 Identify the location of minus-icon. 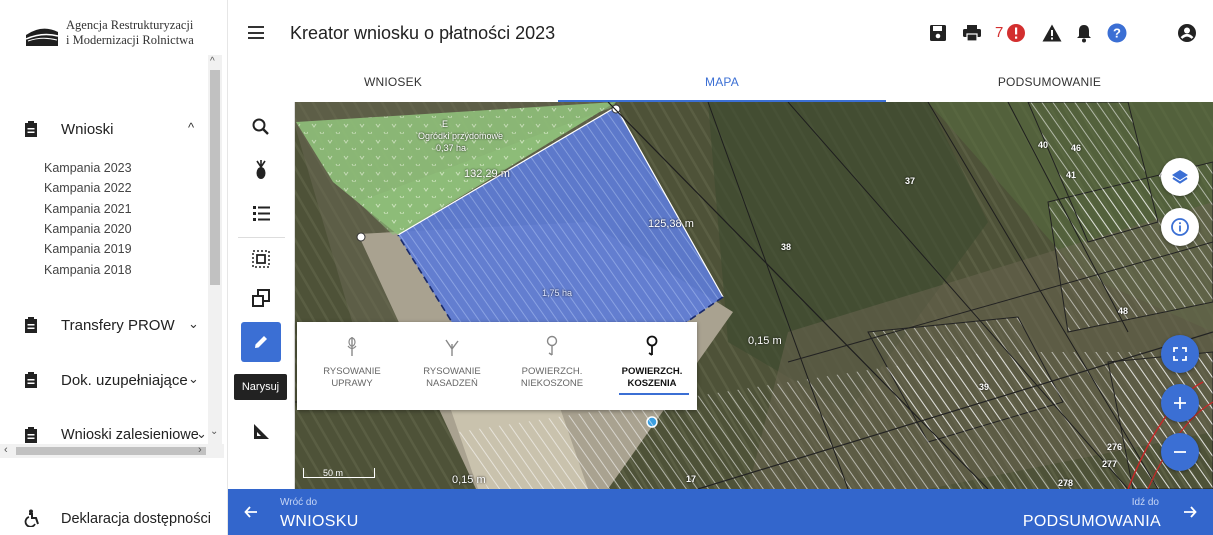
(1180, 452).